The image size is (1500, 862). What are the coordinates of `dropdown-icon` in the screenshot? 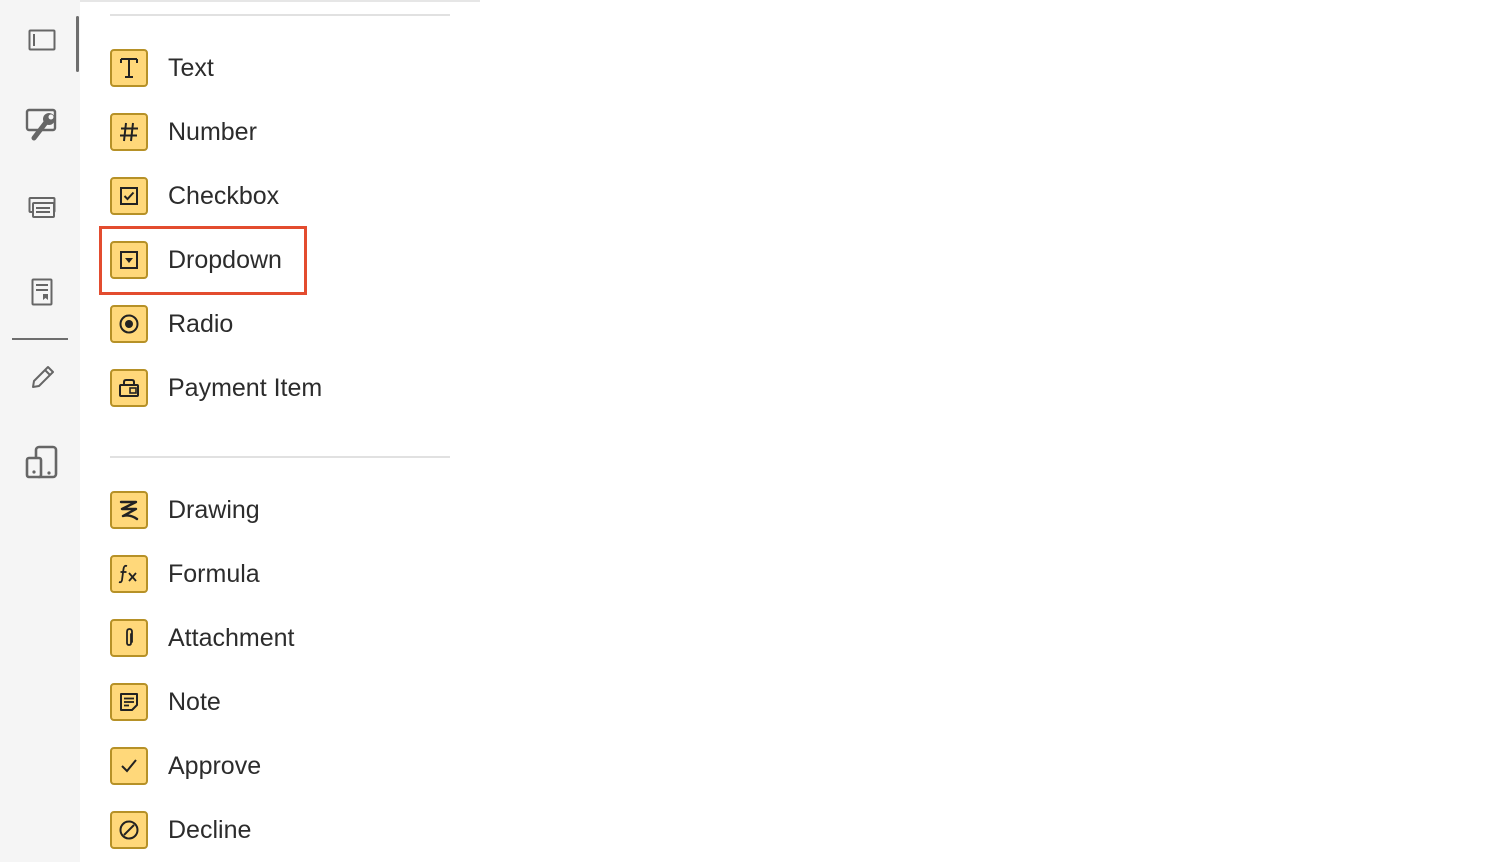 It's located at (129, 260).